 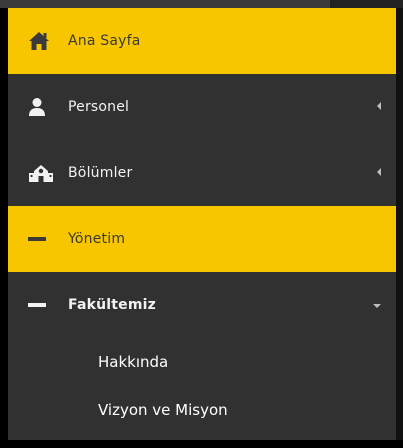 I want to click on submenu-item-vizyon-ve-misyon: Vizyon ve Misyon, so click(x=202, y=410).